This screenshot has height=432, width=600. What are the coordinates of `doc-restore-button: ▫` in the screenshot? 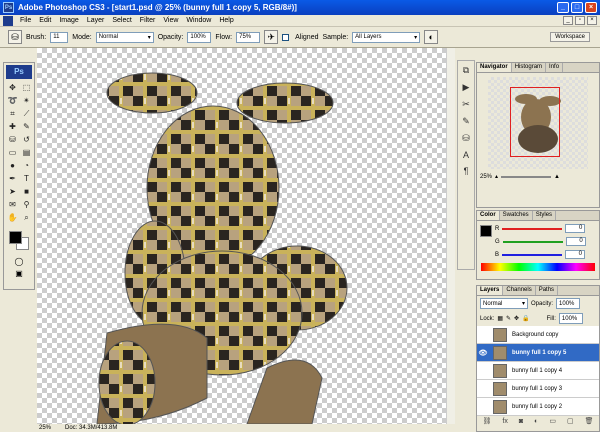 It's located at (580, 20).